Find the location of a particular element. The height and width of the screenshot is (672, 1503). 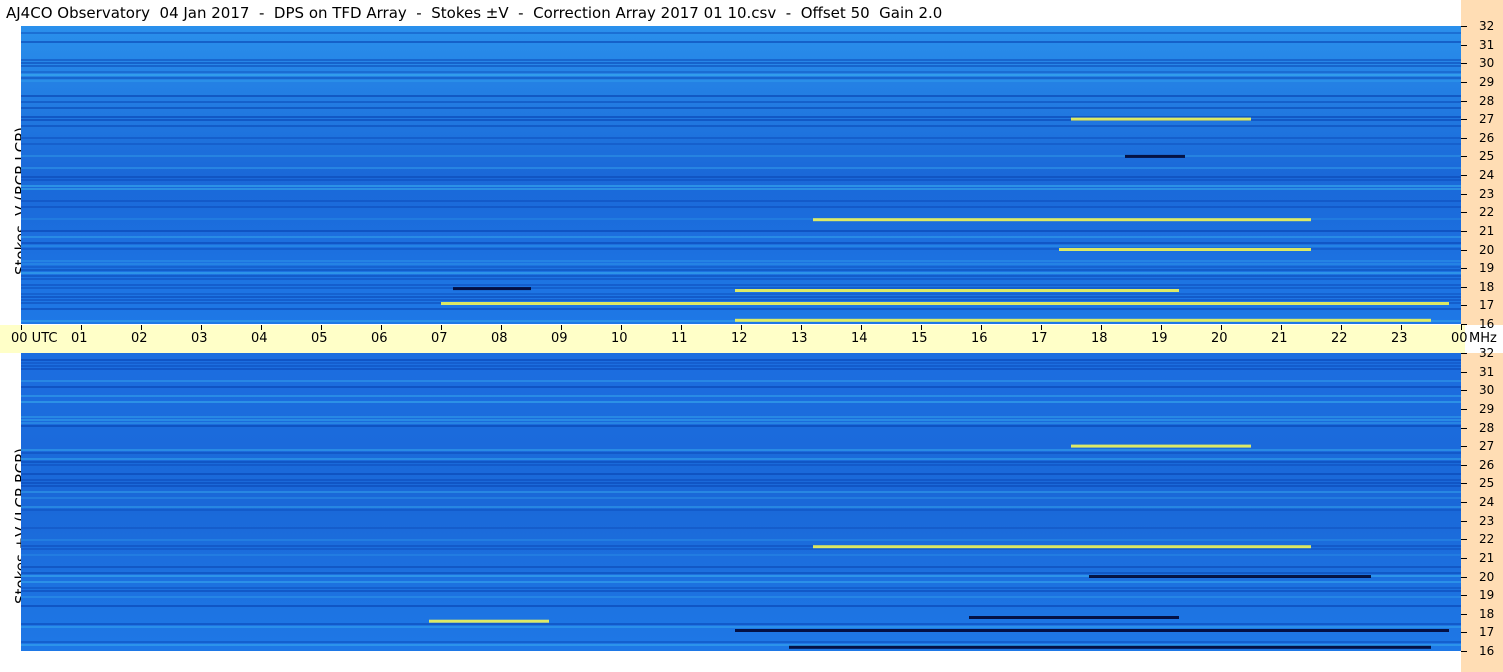

time-tick-label: 06 is located at coordinates (379, 338).